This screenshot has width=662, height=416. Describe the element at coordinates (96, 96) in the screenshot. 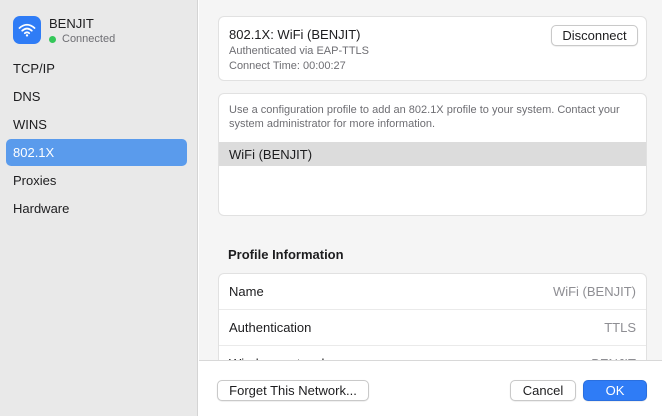

I see `sidebar-item-dns: DNS` at that location.